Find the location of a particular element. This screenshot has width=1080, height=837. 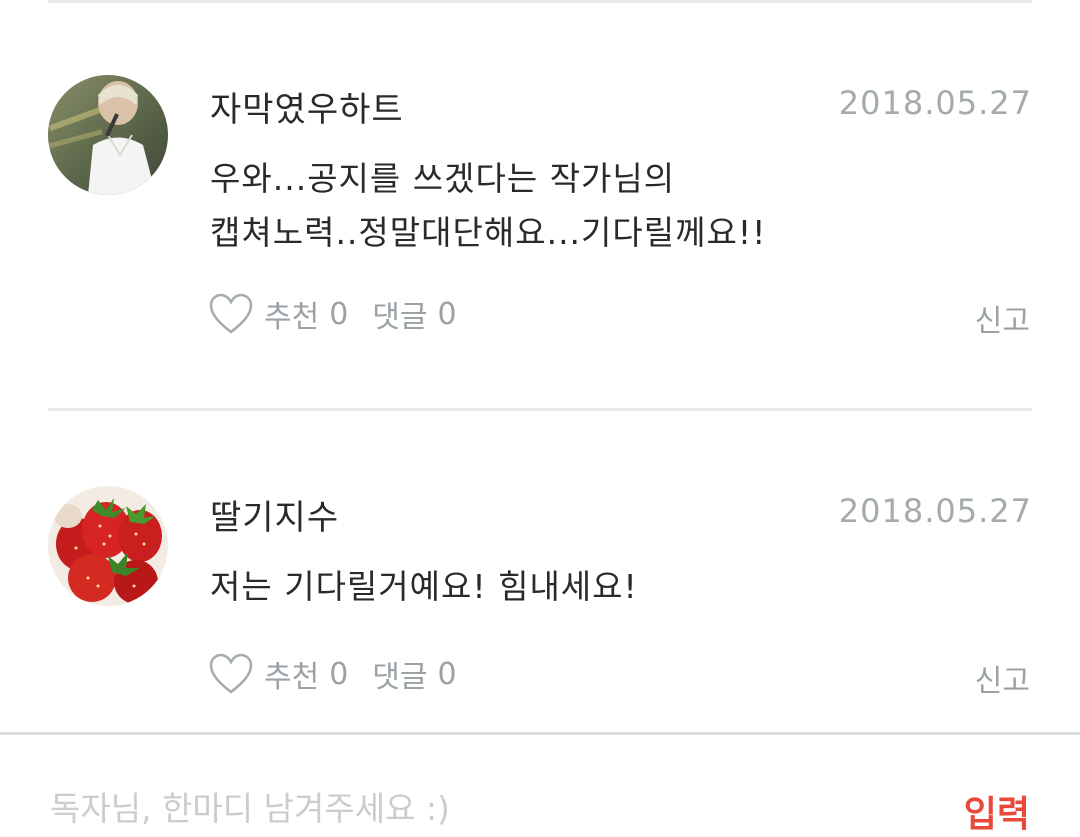

comment-body: 저는 기다릴거예요! 힘내세요! is located at coordinates (530, 587).